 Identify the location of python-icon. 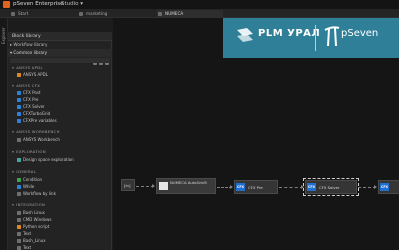
(19, 227).